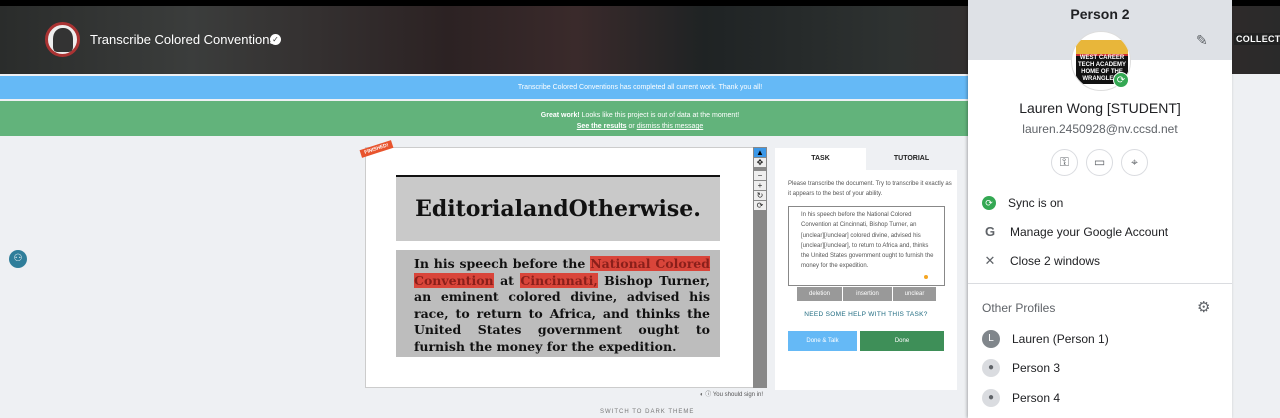 This screenshot has width=1280, height=418. Describe the element at coordinates (631, 126) in the screenshot. I see `or-text: or` at that location.